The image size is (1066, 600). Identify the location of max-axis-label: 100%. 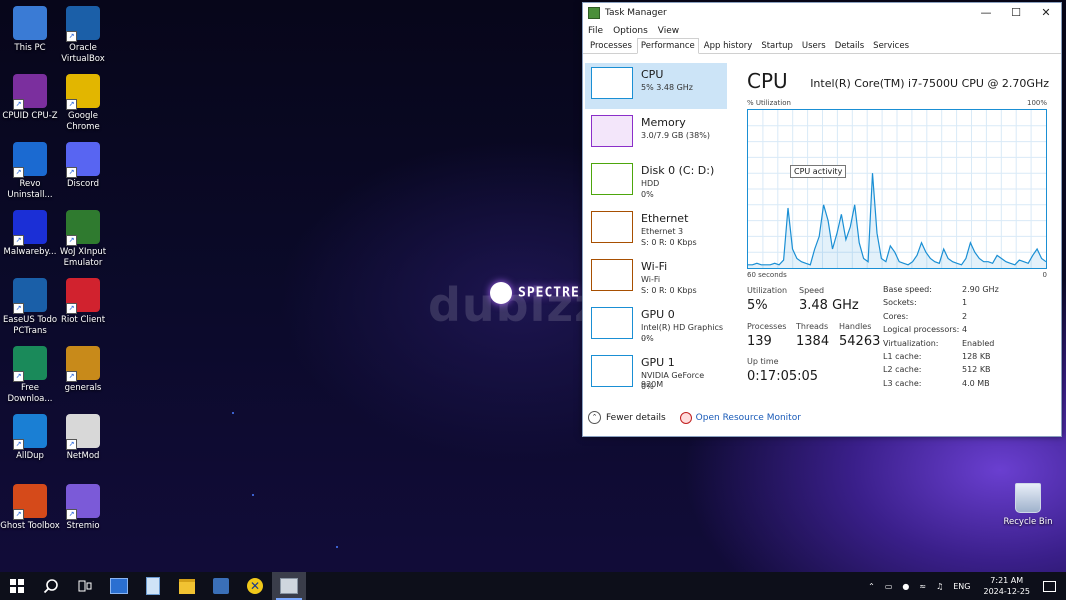
(1036, 103).